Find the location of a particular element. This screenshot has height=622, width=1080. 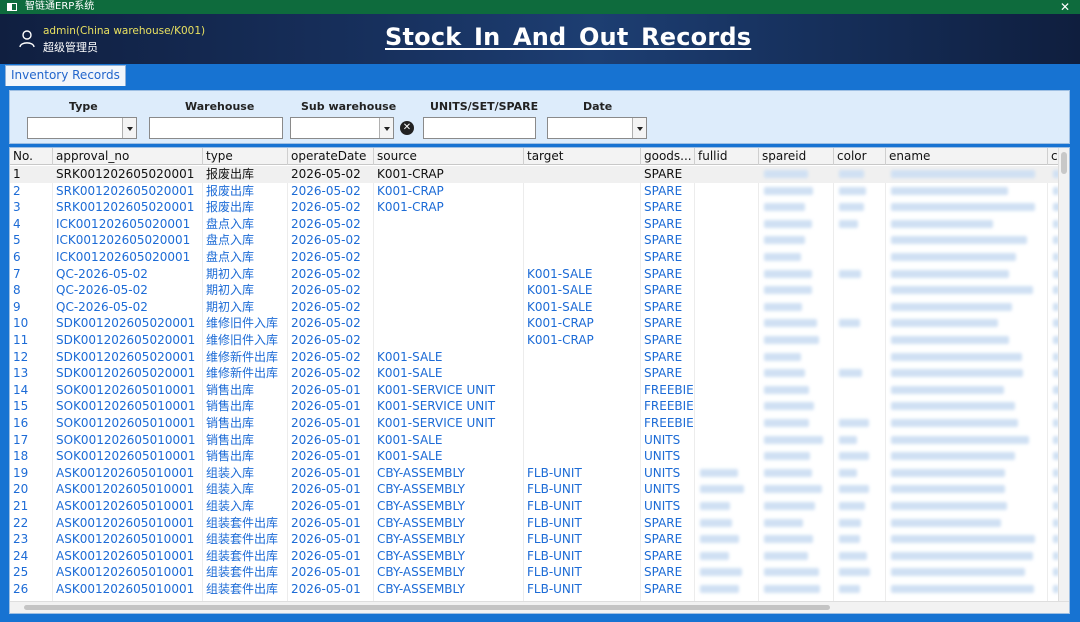

table-cell: QC-2026-05-02 is located at coordinates (102, 306).